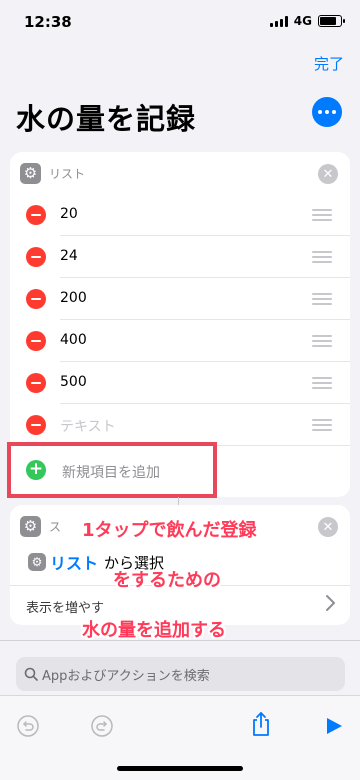  Describe the element at coordinates (65, 606) in the screenshot. I see `show-more-button: 表示を増やす` at that location.